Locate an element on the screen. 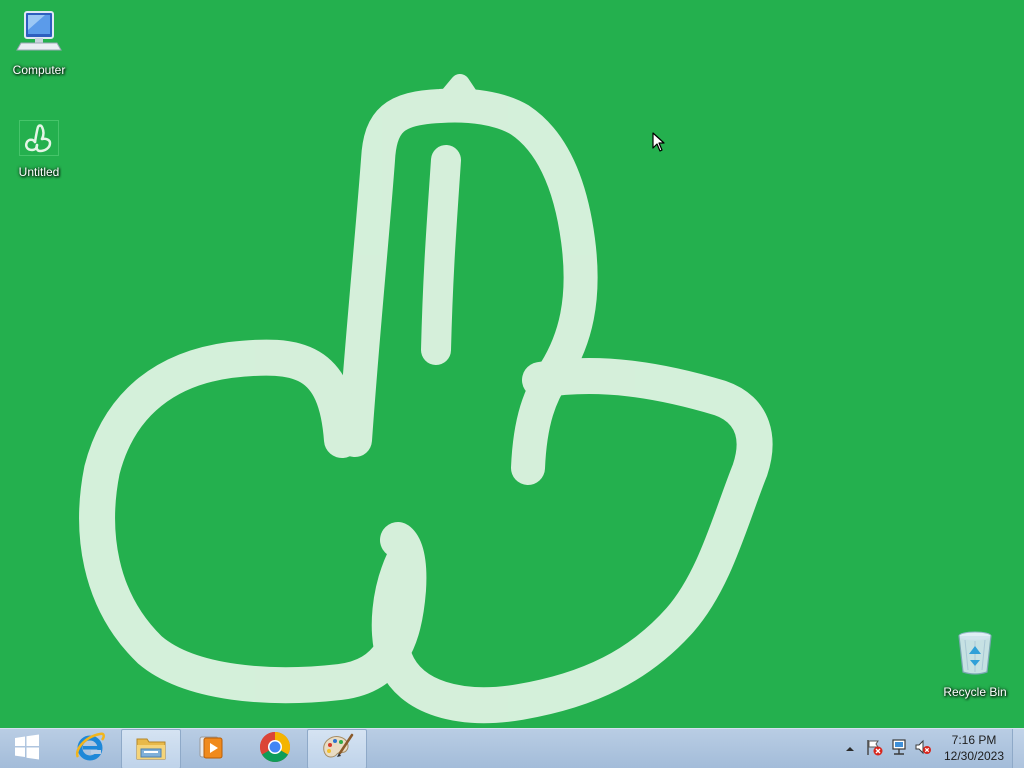  internet-explorer-icon is located at coordinates (90, 749).